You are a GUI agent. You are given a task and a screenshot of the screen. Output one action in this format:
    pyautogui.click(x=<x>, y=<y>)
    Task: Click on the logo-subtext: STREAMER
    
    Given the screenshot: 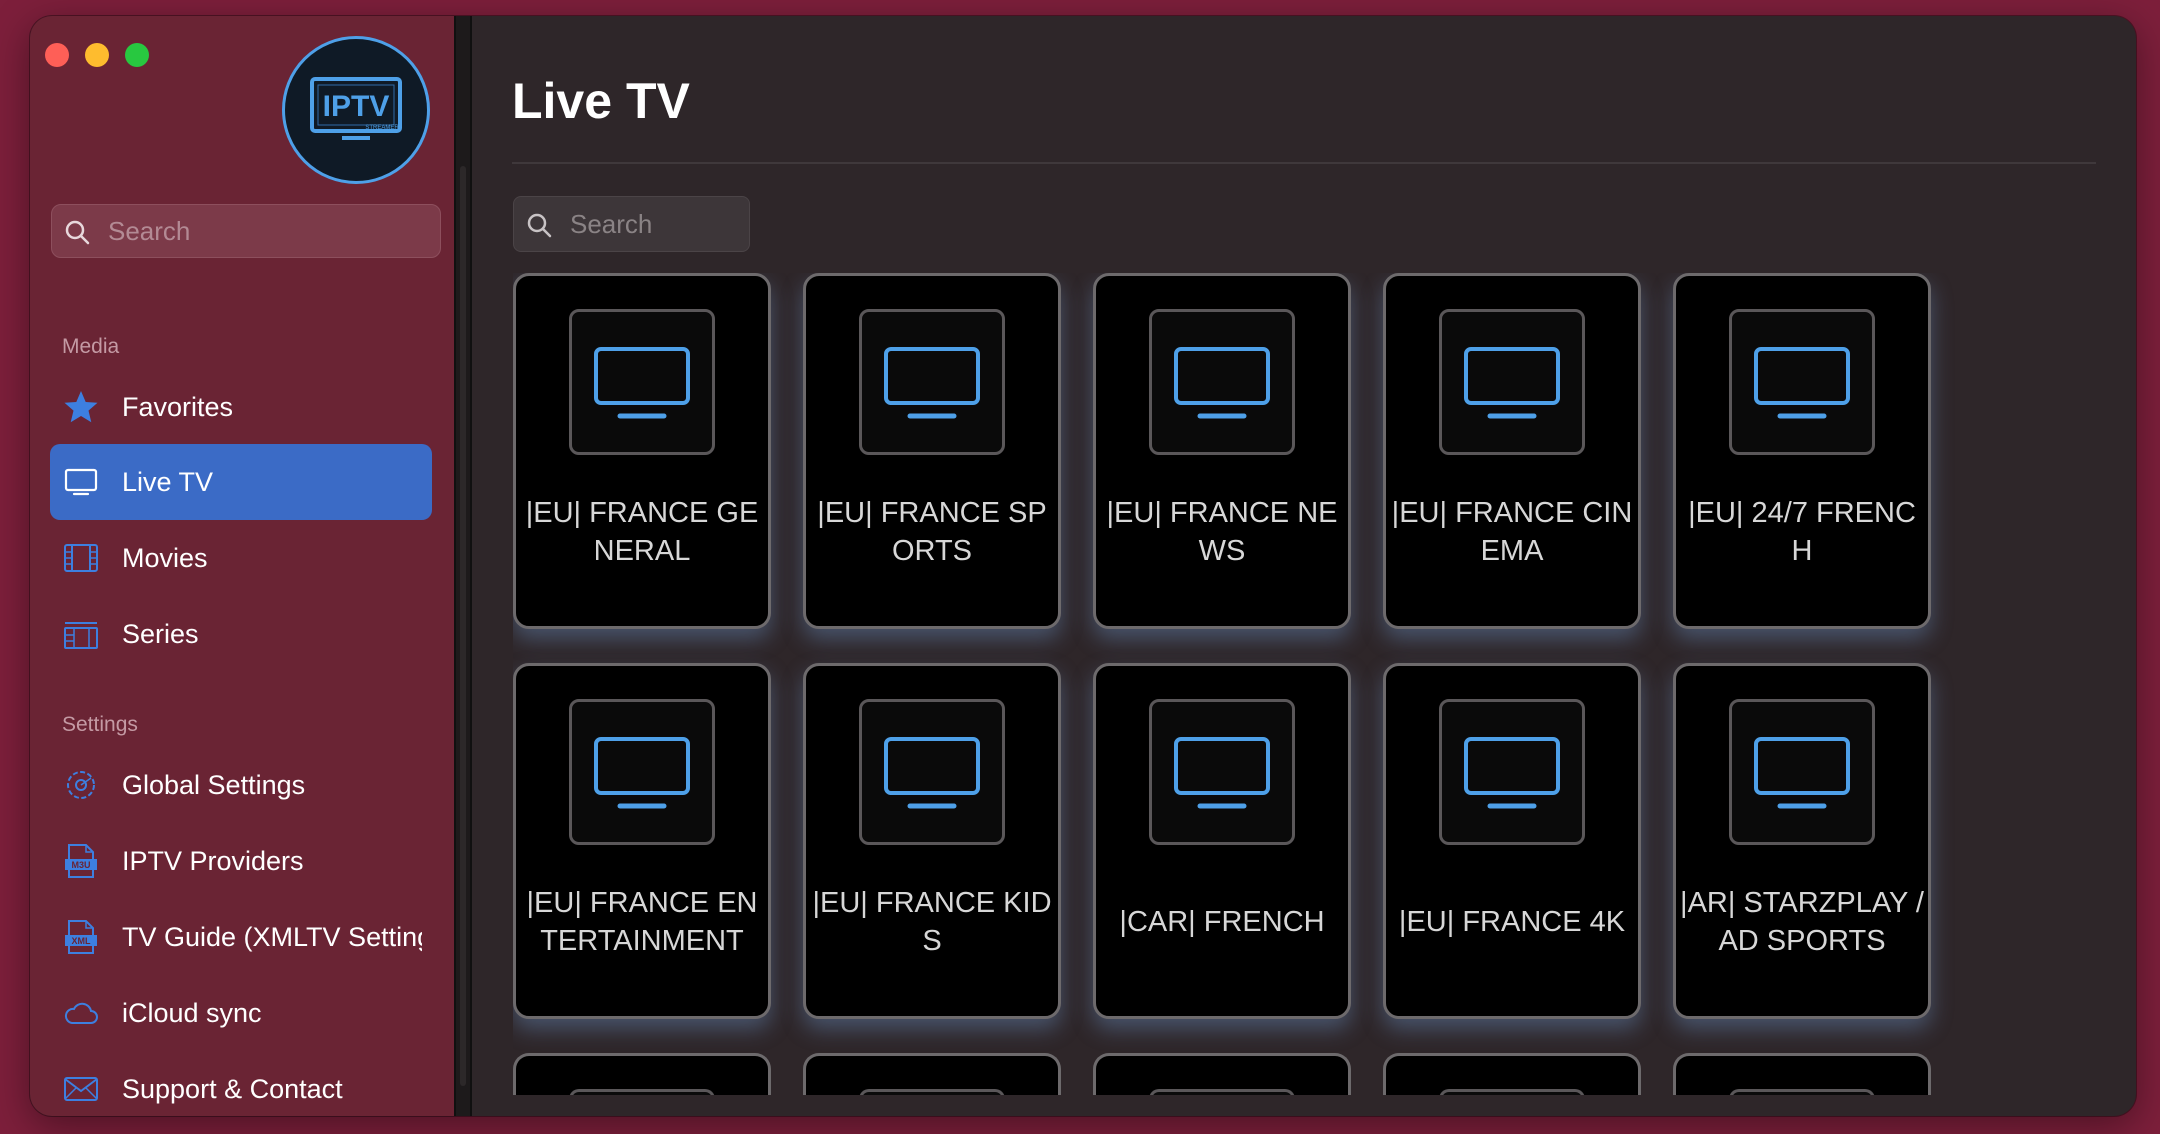 What is the action you would take?
    pyautogui.click(x=382, y=128)
    